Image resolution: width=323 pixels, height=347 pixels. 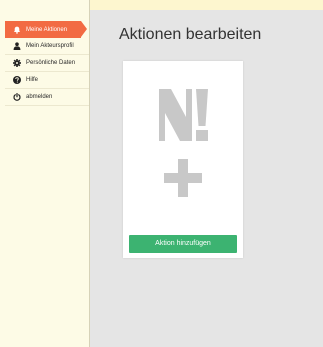 What do you see at coordinates (17, 63) in the screenshot?
I see `gear-icon` at bounding box center [17, 63].